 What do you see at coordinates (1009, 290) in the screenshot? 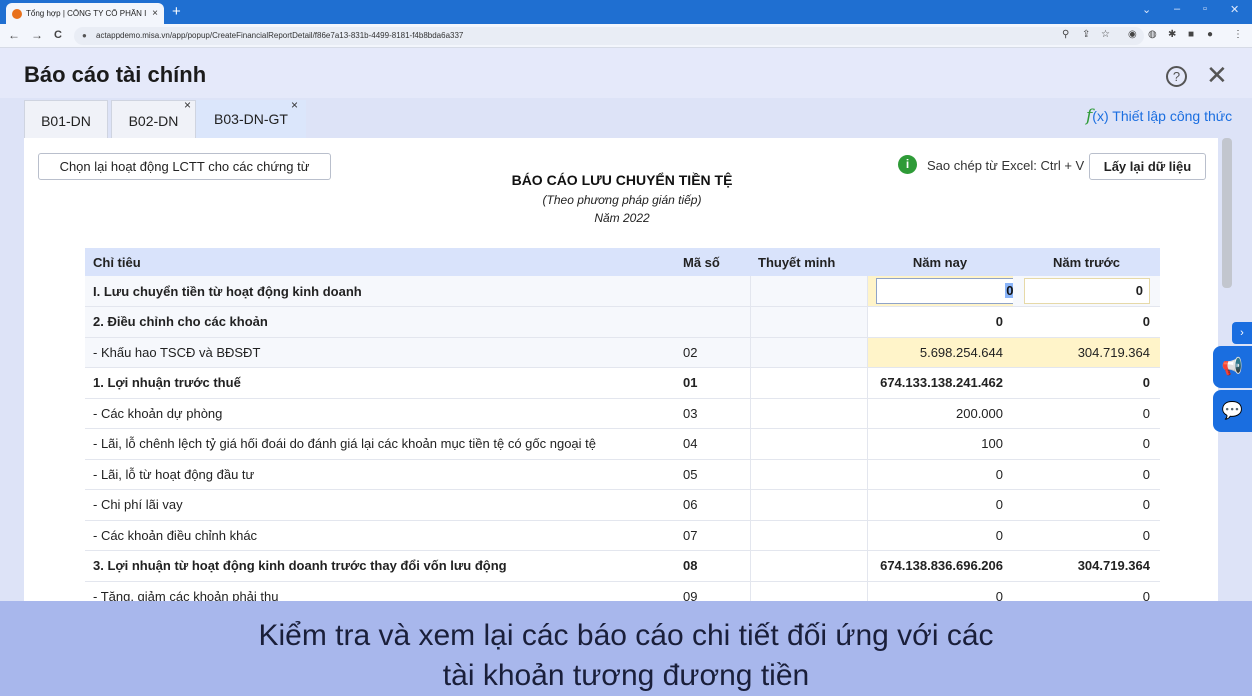
I see `selected-value: 0` at bounding box center [1009, 290].